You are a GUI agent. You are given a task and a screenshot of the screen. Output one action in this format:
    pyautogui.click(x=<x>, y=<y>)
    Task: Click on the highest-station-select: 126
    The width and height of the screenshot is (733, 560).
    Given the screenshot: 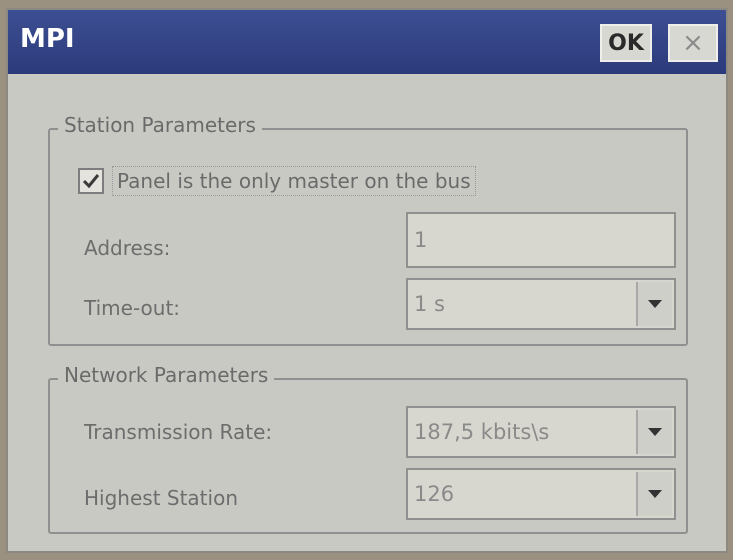 What is the action you would take?
    pyautogui.click(x=541, y=494)
    